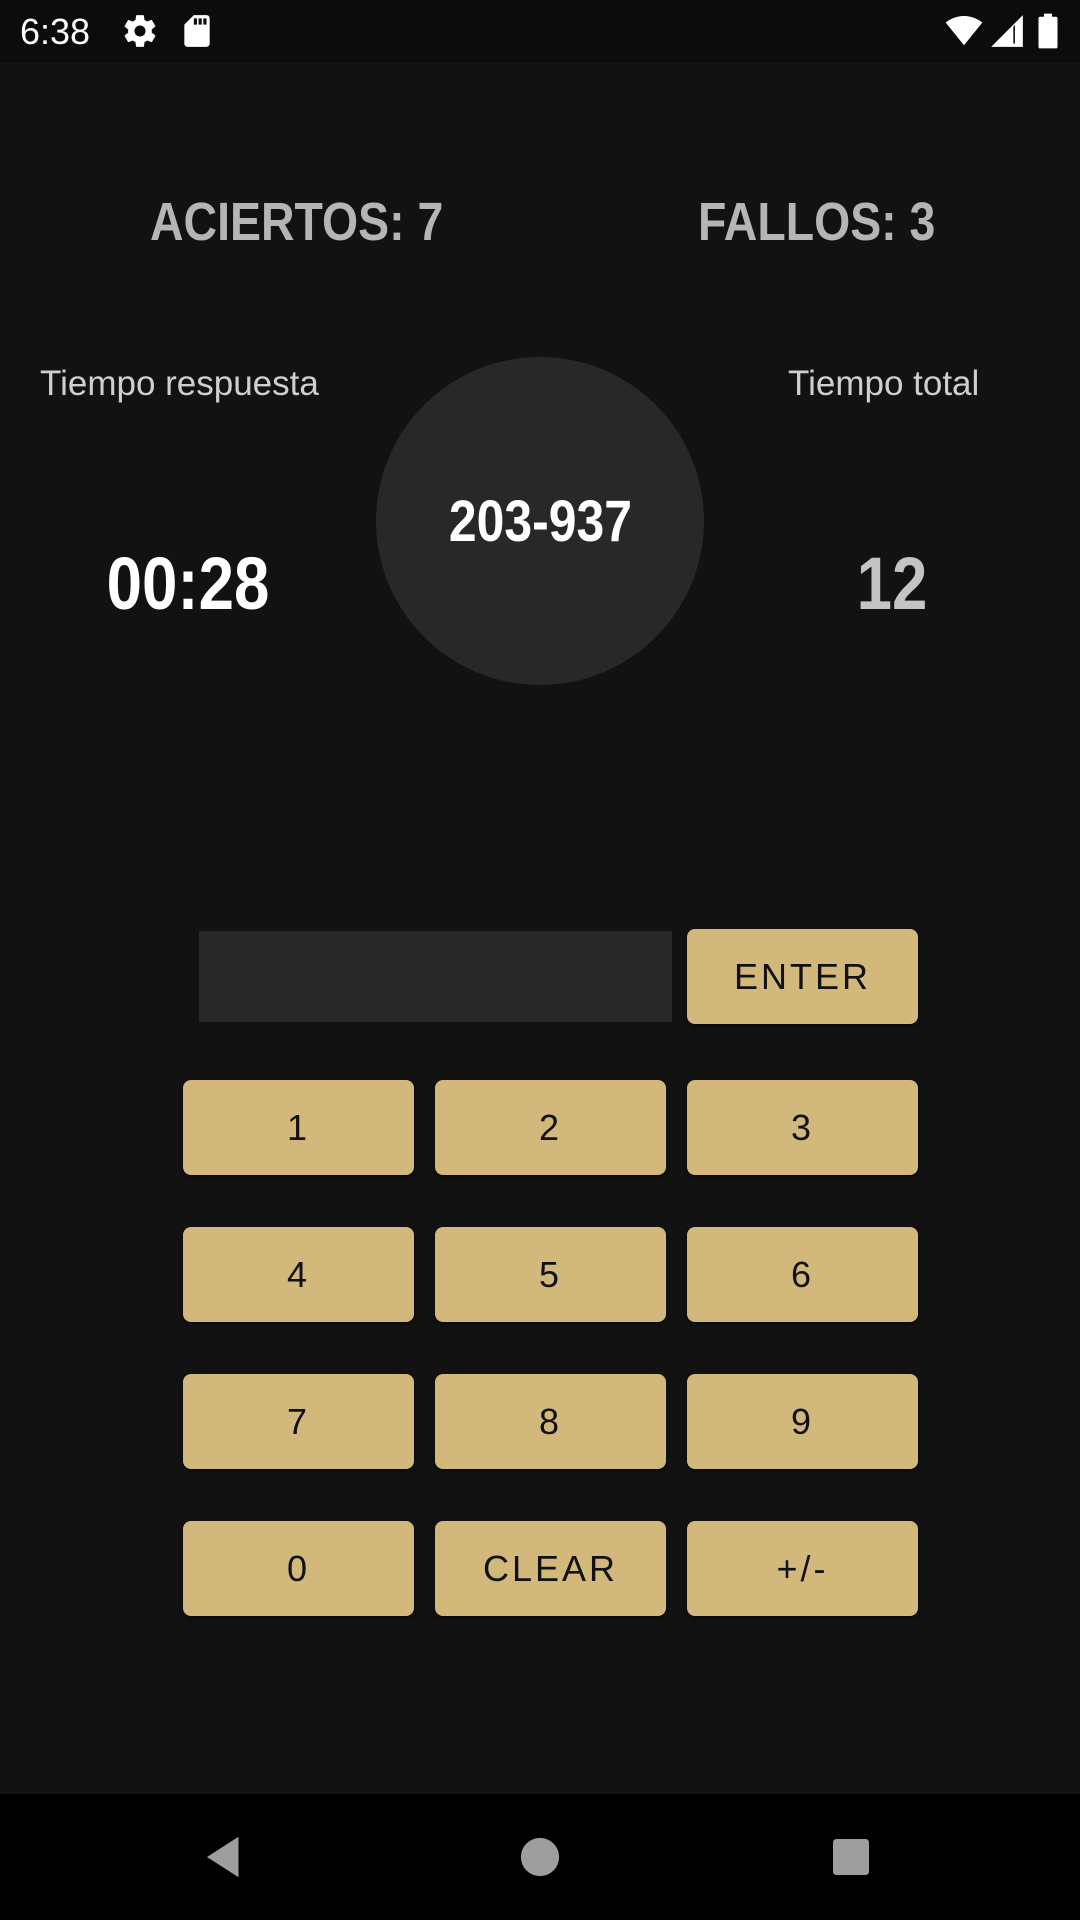 This screenshot has height=1920, width=1080. I want to click on back-icon, so click(225, 1857).